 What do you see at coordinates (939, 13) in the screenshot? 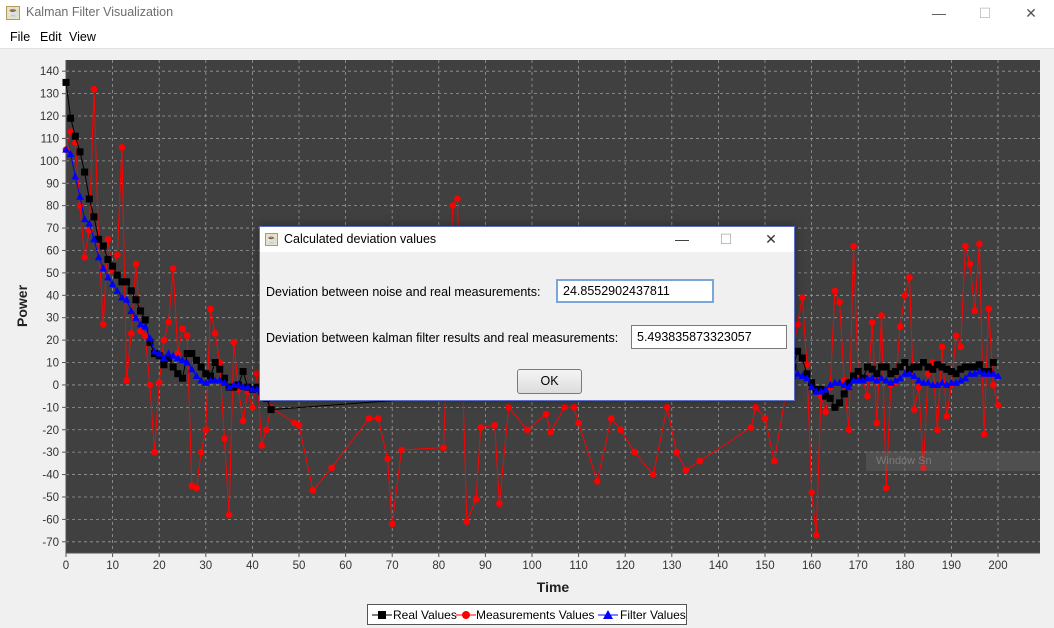
I see `minimize-button: —` at bounding box center [939, 13].